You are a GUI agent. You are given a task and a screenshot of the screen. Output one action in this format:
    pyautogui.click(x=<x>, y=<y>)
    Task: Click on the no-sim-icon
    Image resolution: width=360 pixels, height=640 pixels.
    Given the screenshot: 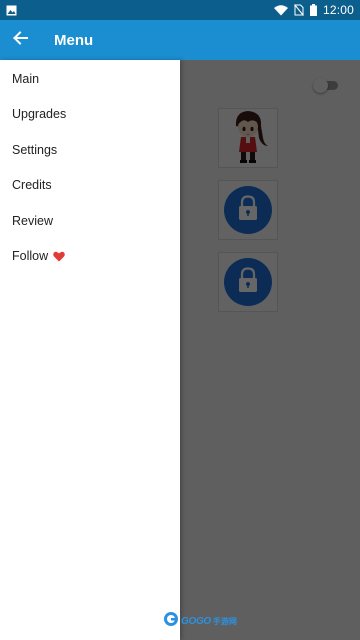 What is the action you would take?
    pyautogui.click(x=299, y=10)
    